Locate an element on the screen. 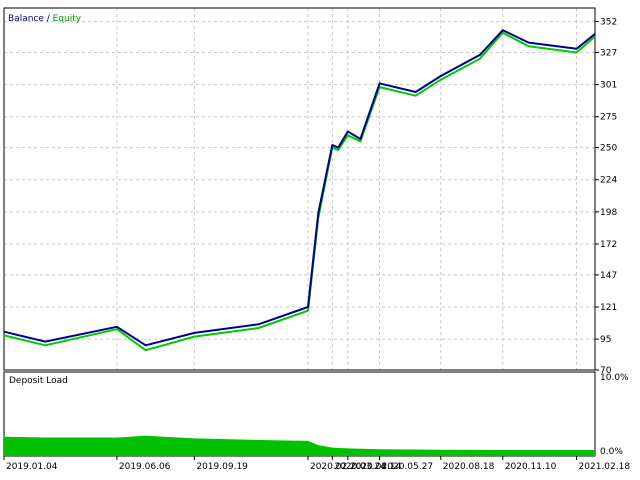 The width and height of the screenshot is (640, 480). deposit-load-y-label: 0.0% is located at coordinates (611, 452).